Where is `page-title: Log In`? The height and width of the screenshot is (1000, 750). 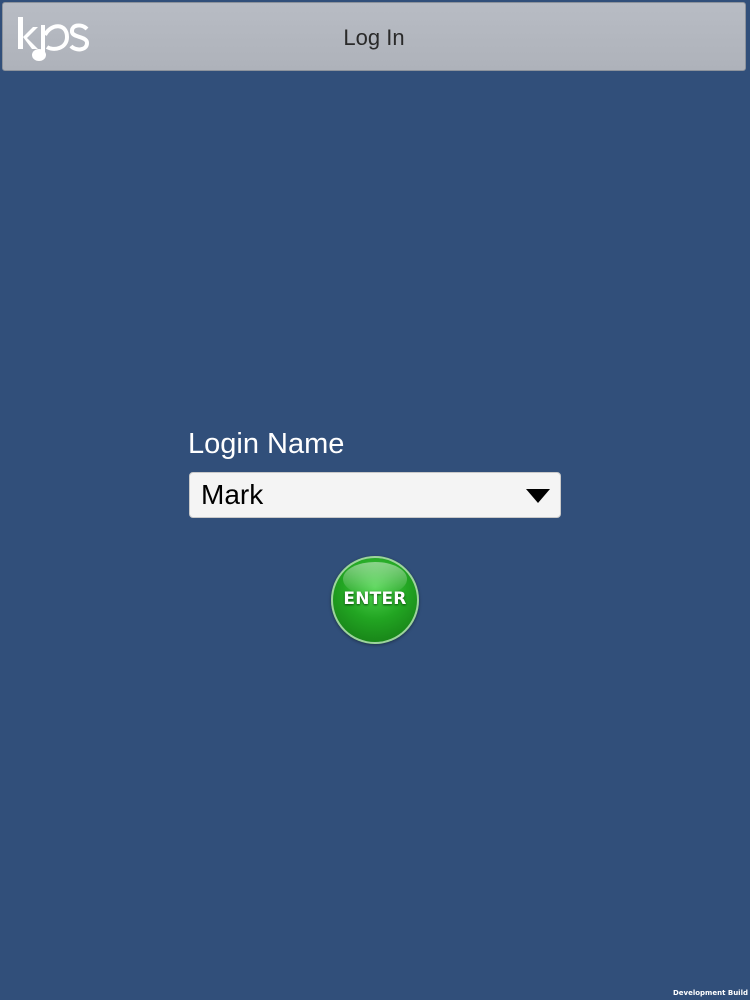 page-title: Log In is located at coordinates (374, 37).